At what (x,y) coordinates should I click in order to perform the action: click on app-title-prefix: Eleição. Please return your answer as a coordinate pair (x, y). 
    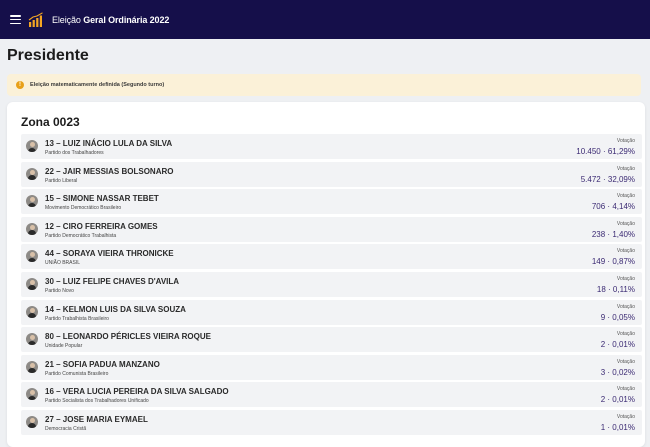
    Looking at the image, I should click on (68, 19).